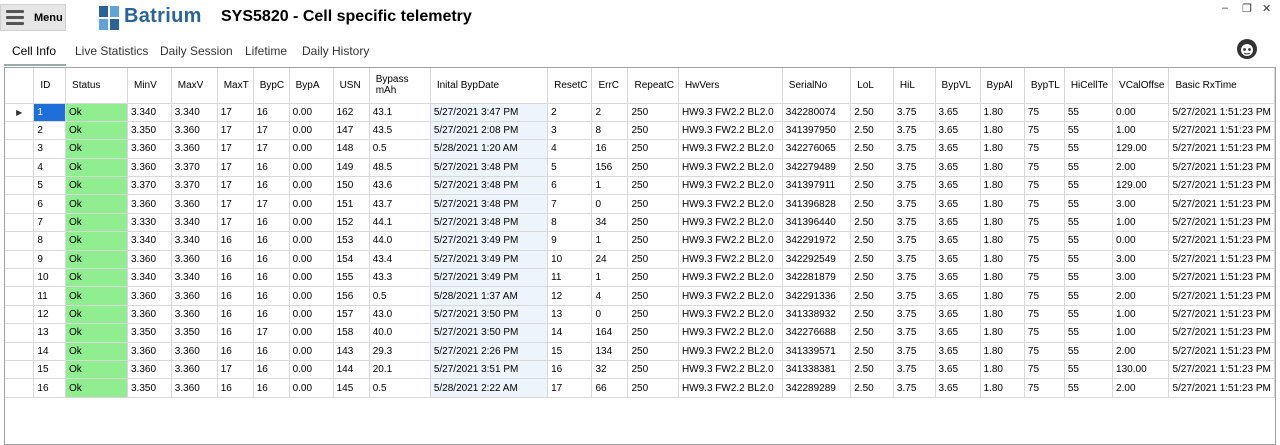  What do you see at coordinates (570, 86) in the screenshot?
I see `column-header: ResetC` at bounding box center [570, 86].